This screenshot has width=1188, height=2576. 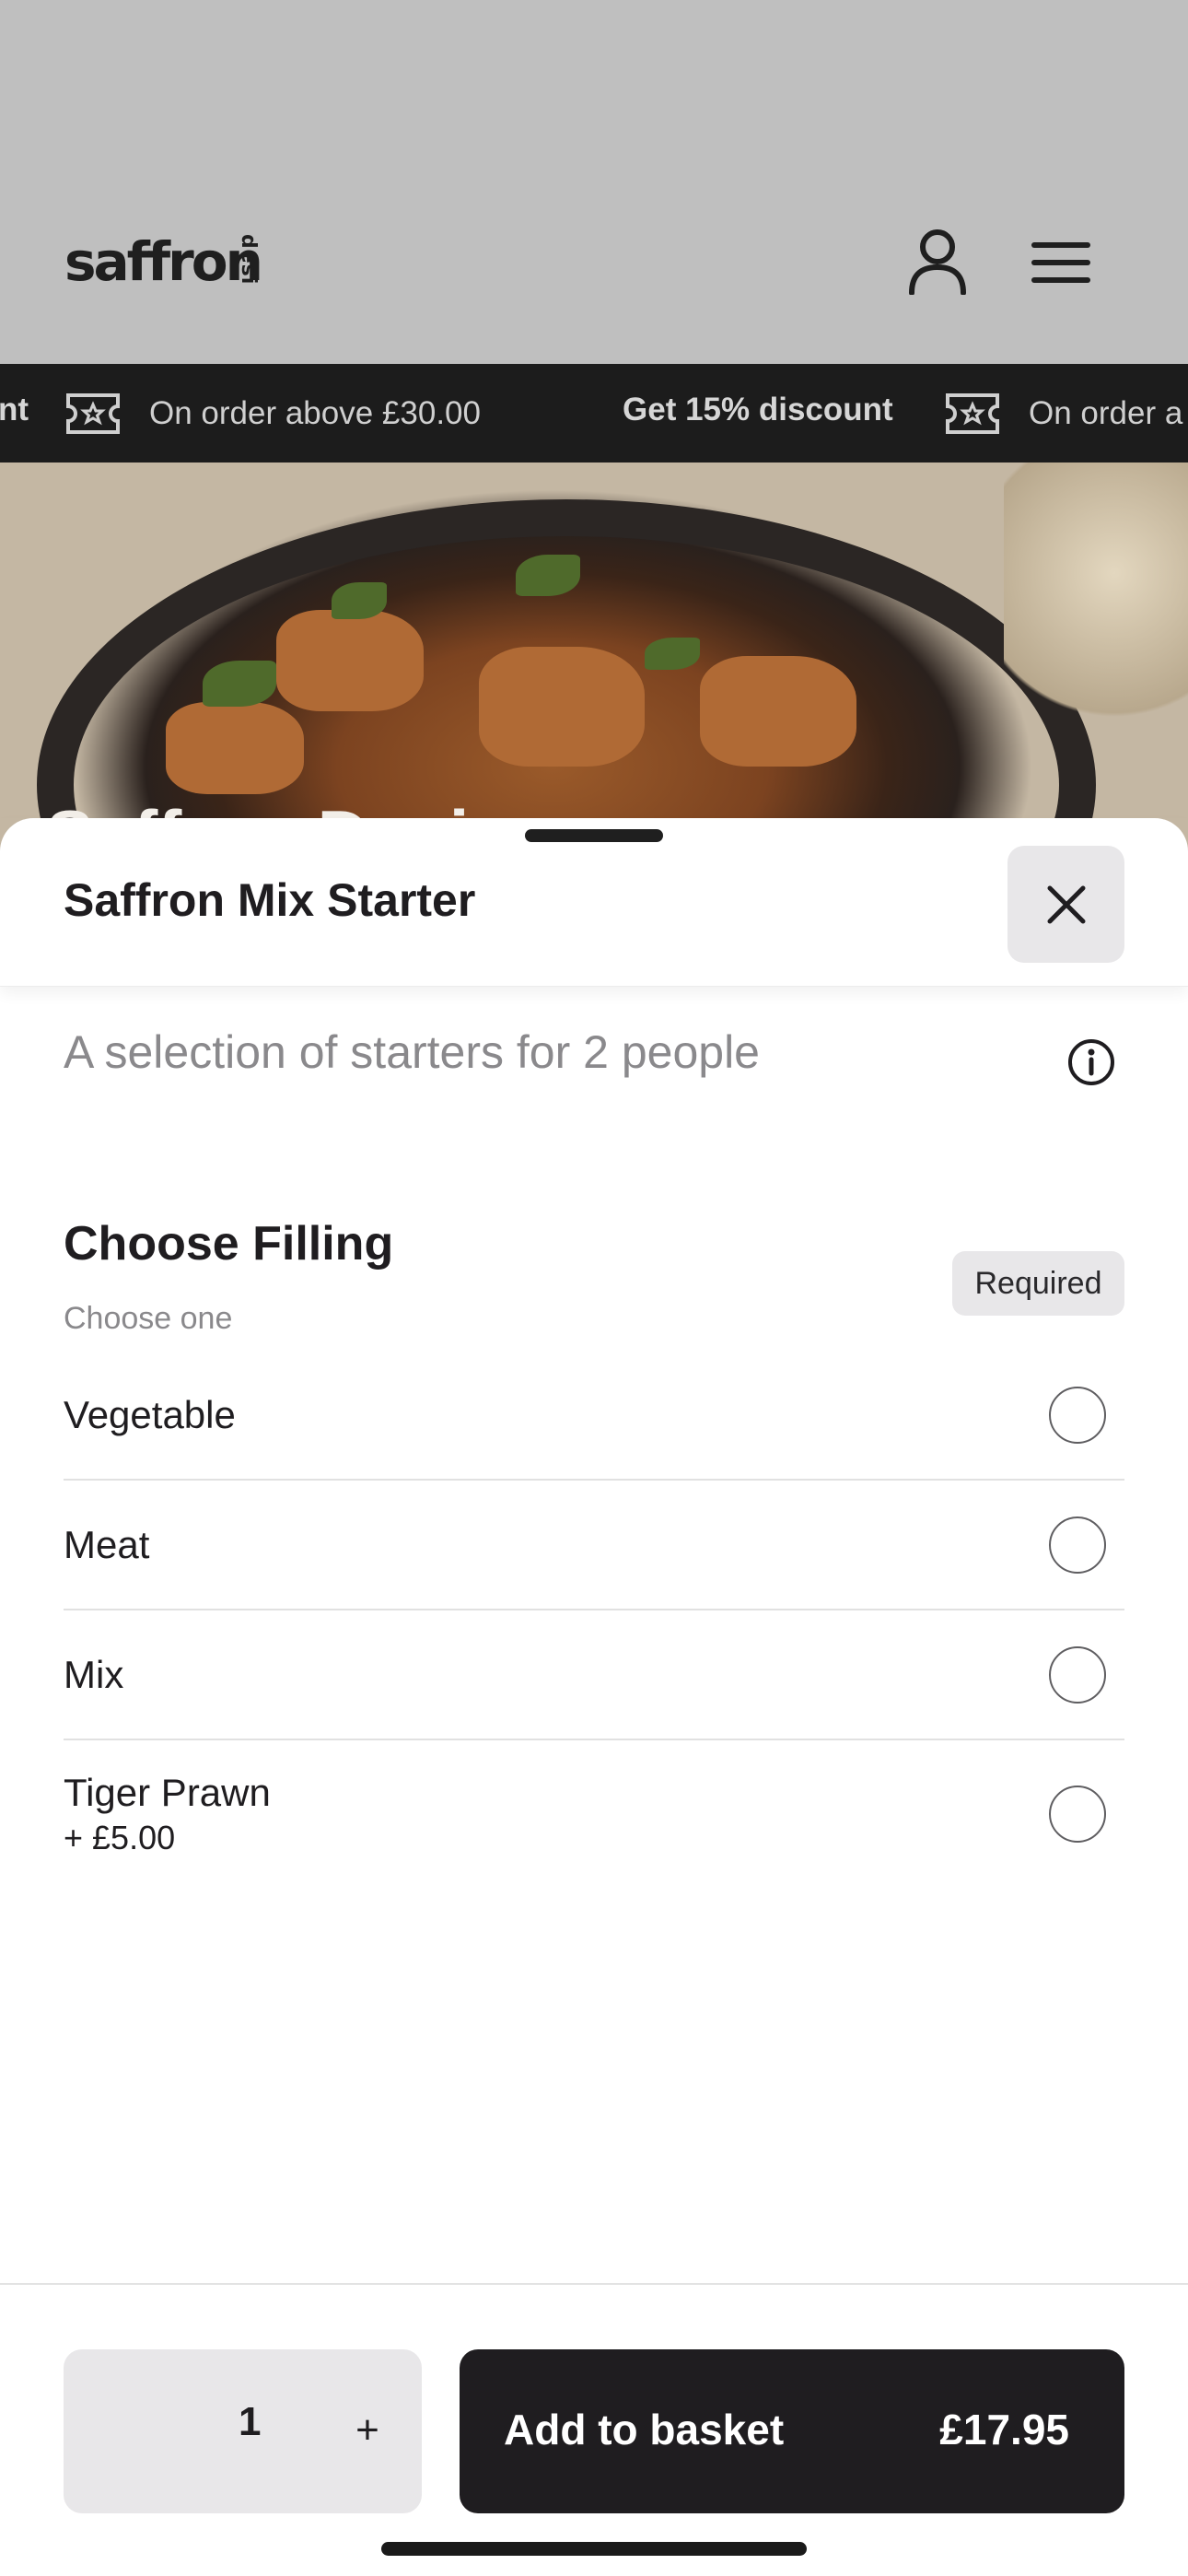 What do you see at coordinates (594, 1416) in the screenshot?
I see `option-row-vegetable: Vegetable` at bounding box center [594, 1416].